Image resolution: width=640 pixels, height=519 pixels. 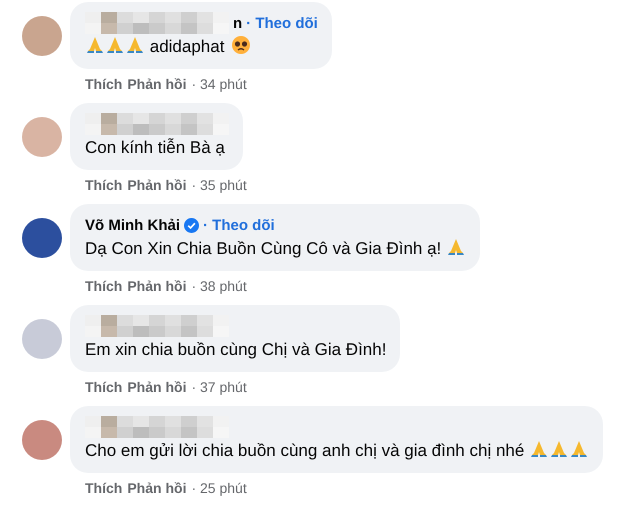 I want to click on comment-time: · 35 phút, so click(x=219, y=185).